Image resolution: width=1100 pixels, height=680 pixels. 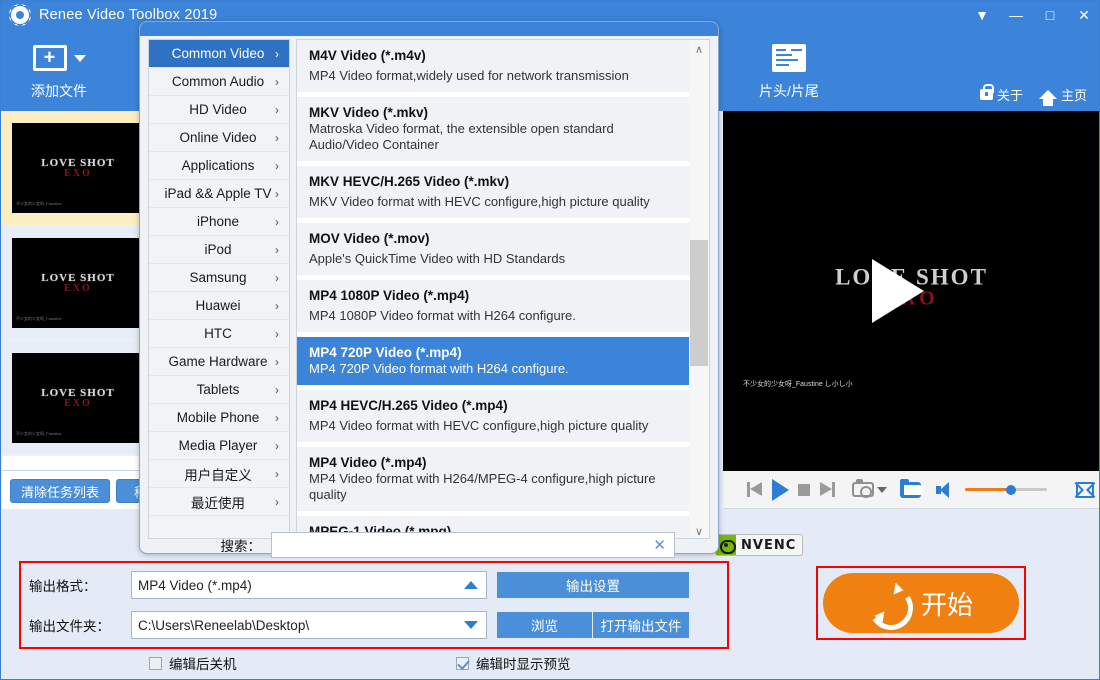 What do you see at coordinates (593, 585) in the screenshot?
I see `output-settings-button: 输出设置` at bounding box center [593, 585].